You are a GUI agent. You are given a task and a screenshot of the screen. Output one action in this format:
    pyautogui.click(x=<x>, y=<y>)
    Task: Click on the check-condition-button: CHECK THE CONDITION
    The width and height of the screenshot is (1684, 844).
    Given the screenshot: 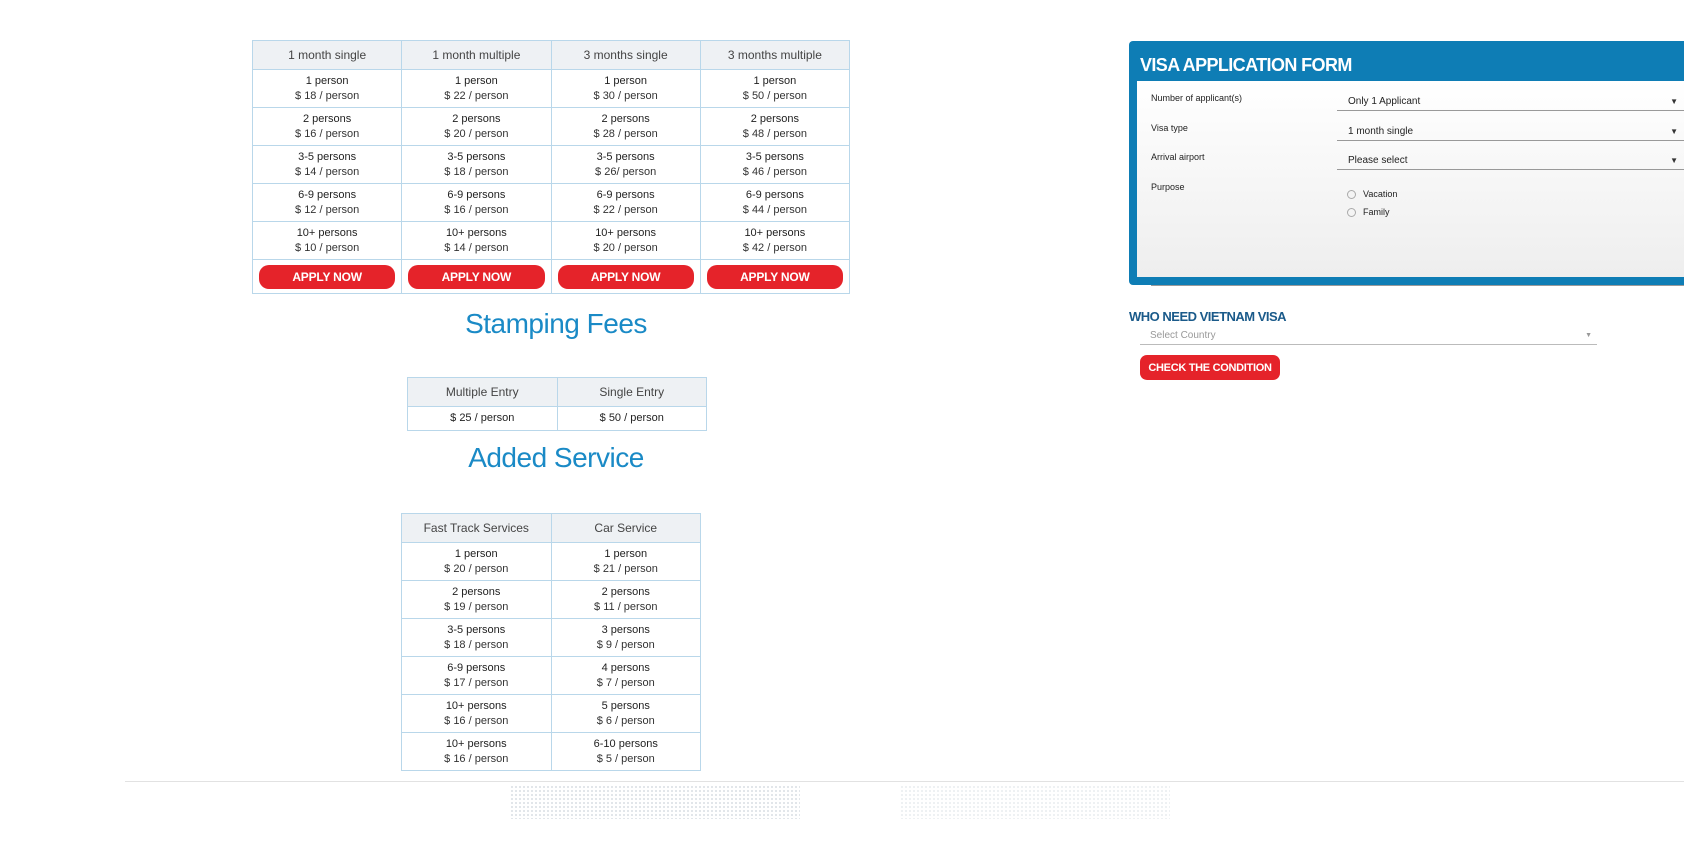 What is the action you would take?
    pyautogui.click(x=1210, y=367)
    